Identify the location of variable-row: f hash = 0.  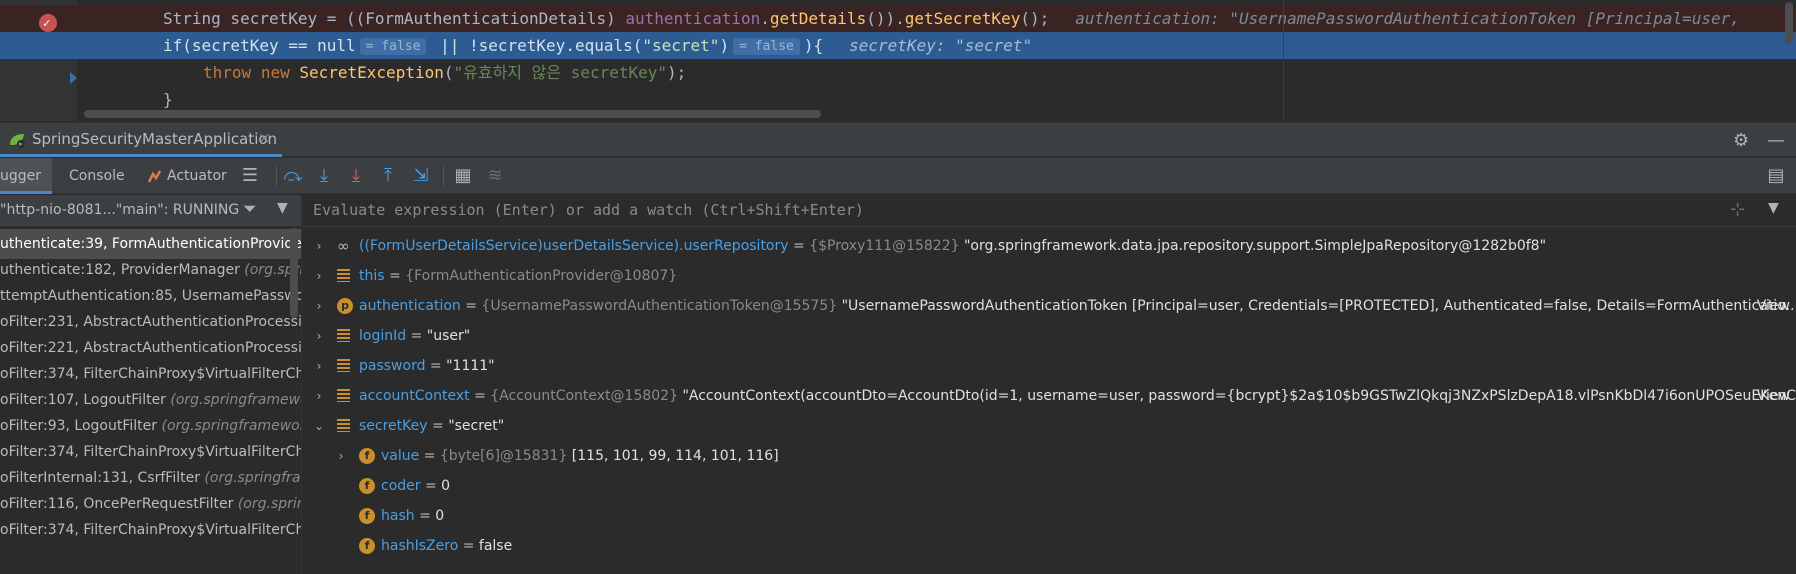
(1049, 516).